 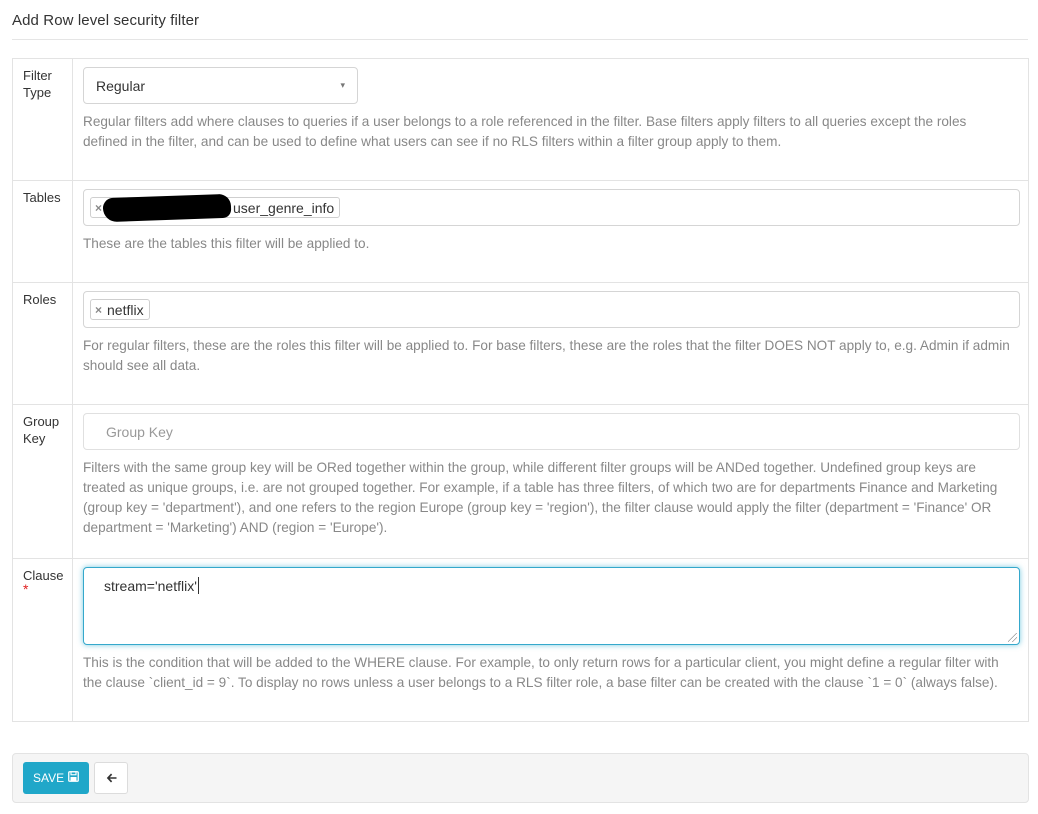 I want to click on resize-handle-icon, so click(x=1012, y=637).